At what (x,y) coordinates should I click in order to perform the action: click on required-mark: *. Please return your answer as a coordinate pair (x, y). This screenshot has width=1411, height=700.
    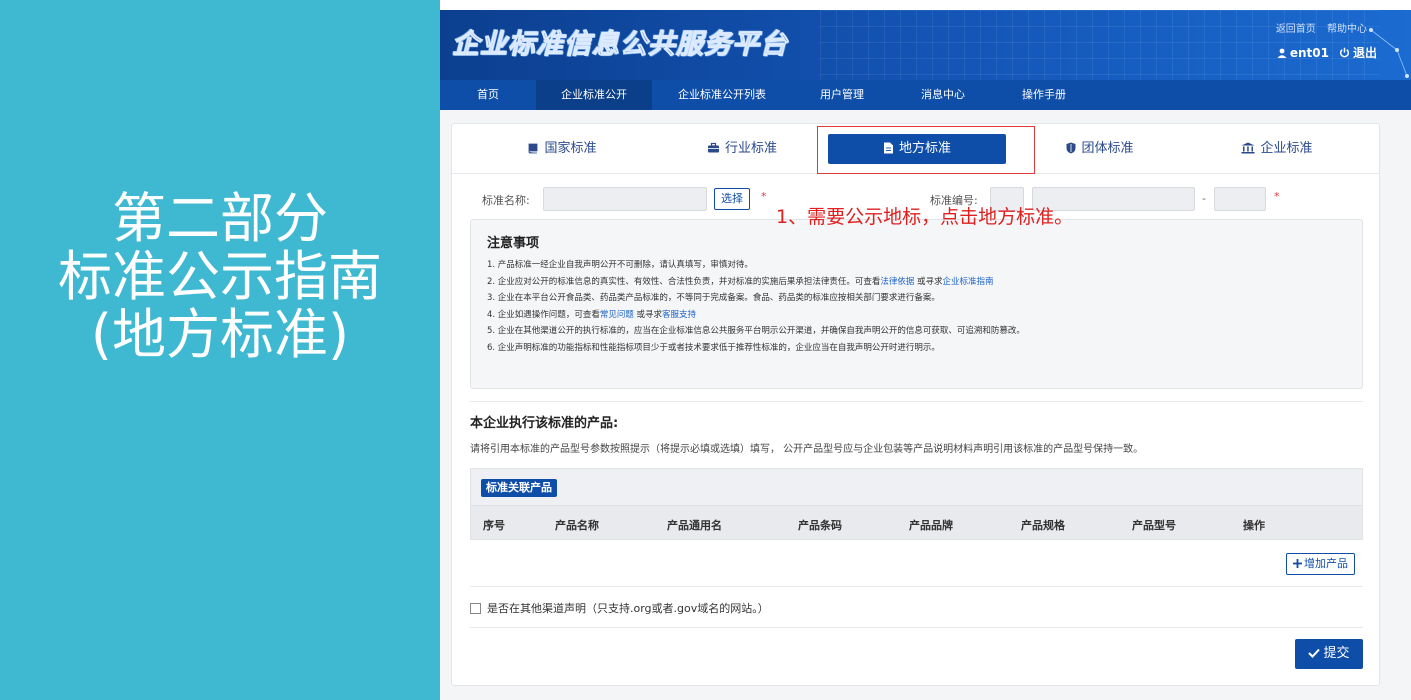
    Looking at the image, I should click on (764, 196).